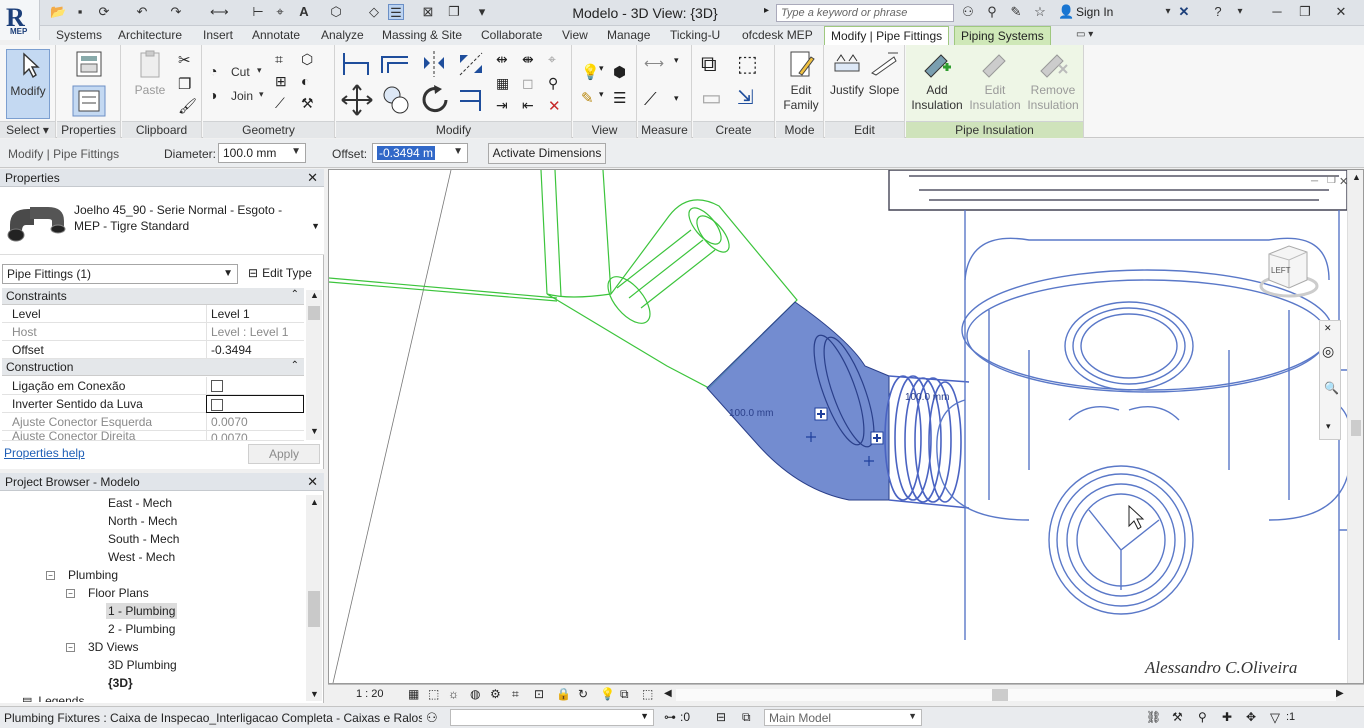 The width and height of the screenshot is (1364, 728). I want to click on split-face-icon: ⊞, so click(284, 82).